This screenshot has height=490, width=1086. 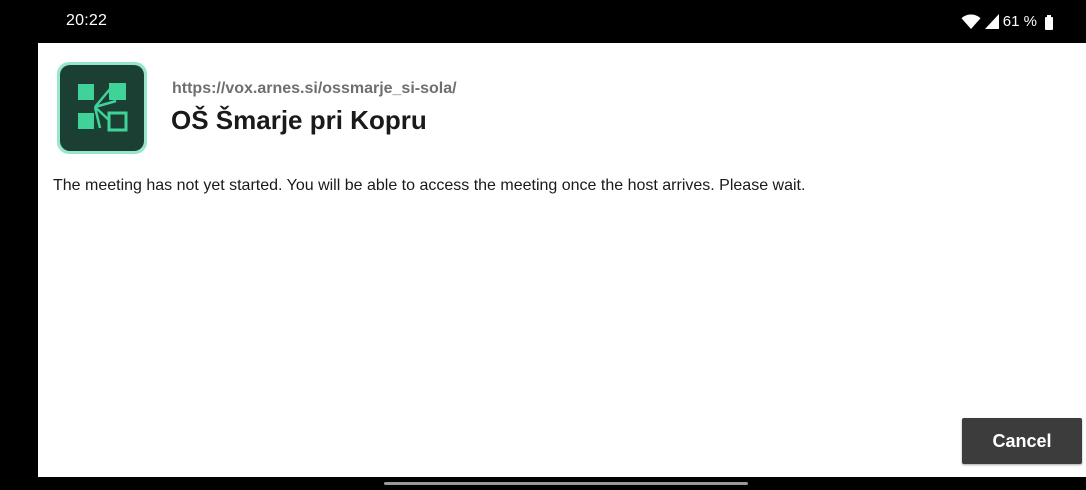 I want to click on wifi-icon, so click(x=971, y=22).